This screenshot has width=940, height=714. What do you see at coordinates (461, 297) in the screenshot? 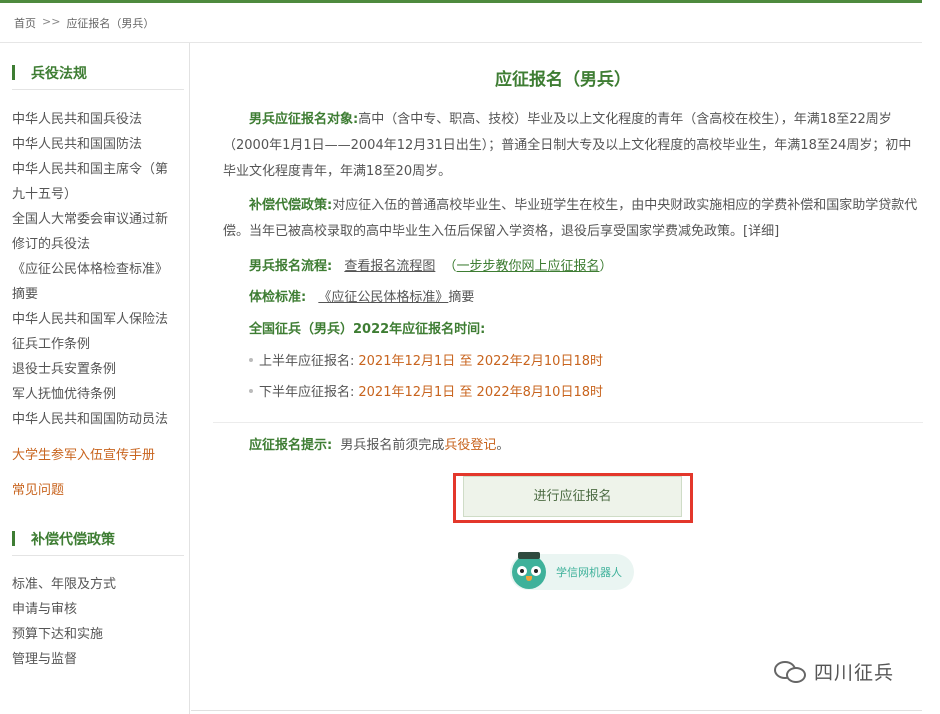
I see `exam-suffix: 摘要` at bounding box center [461, 297].